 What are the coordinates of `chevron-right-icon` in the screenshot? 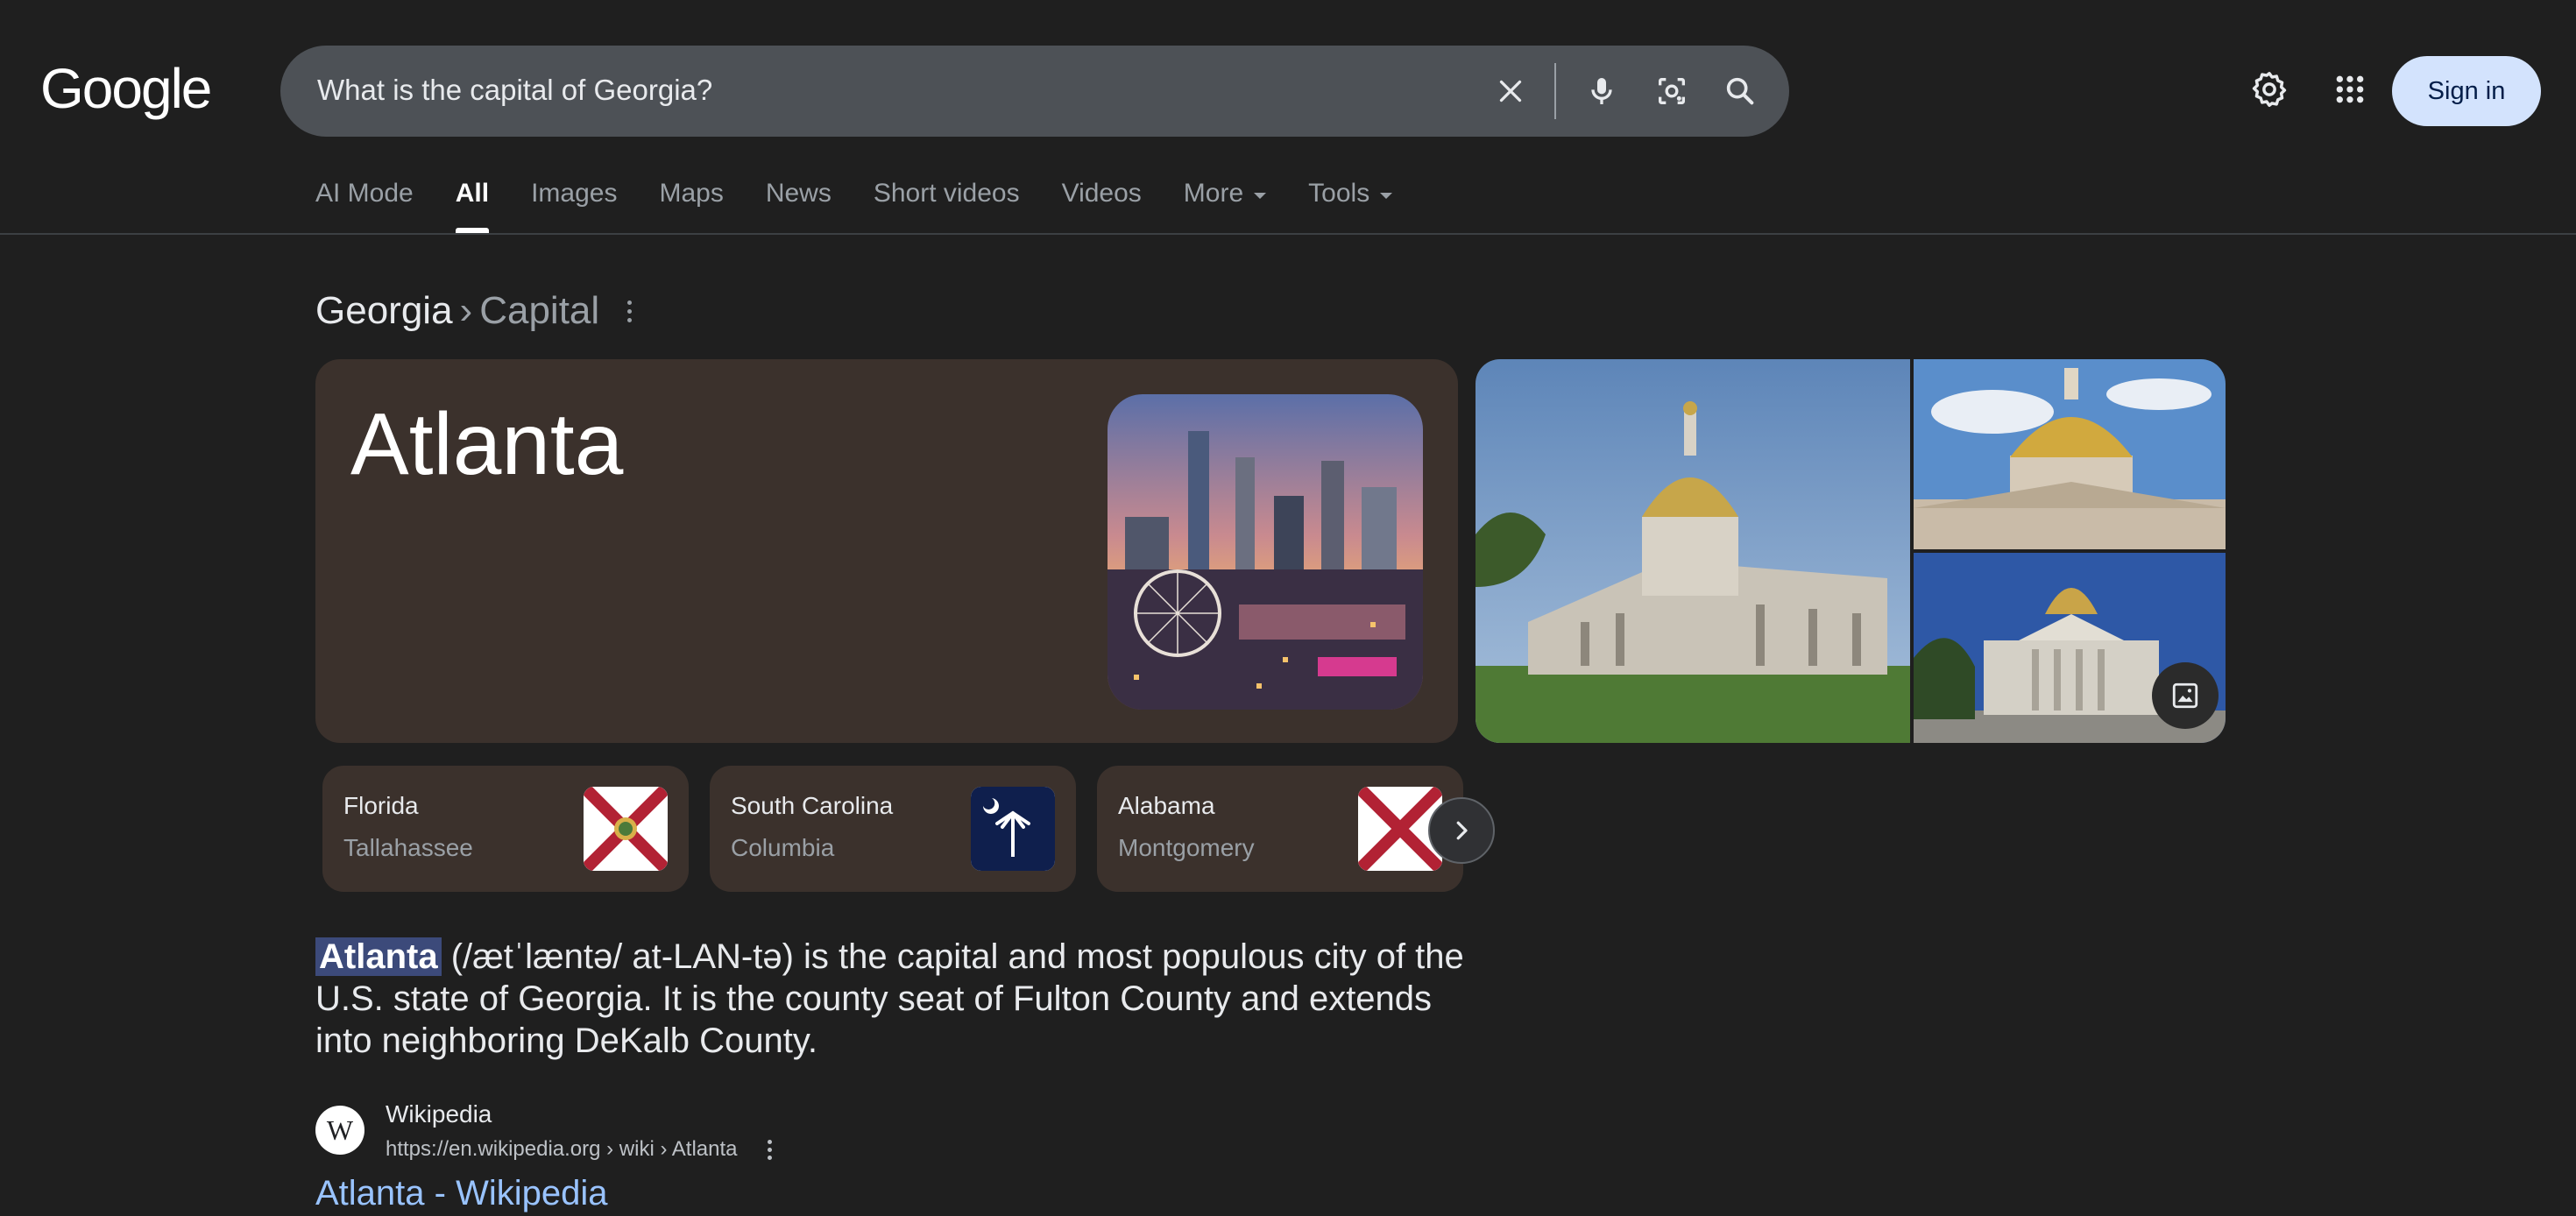 It's located at (1462, 831).